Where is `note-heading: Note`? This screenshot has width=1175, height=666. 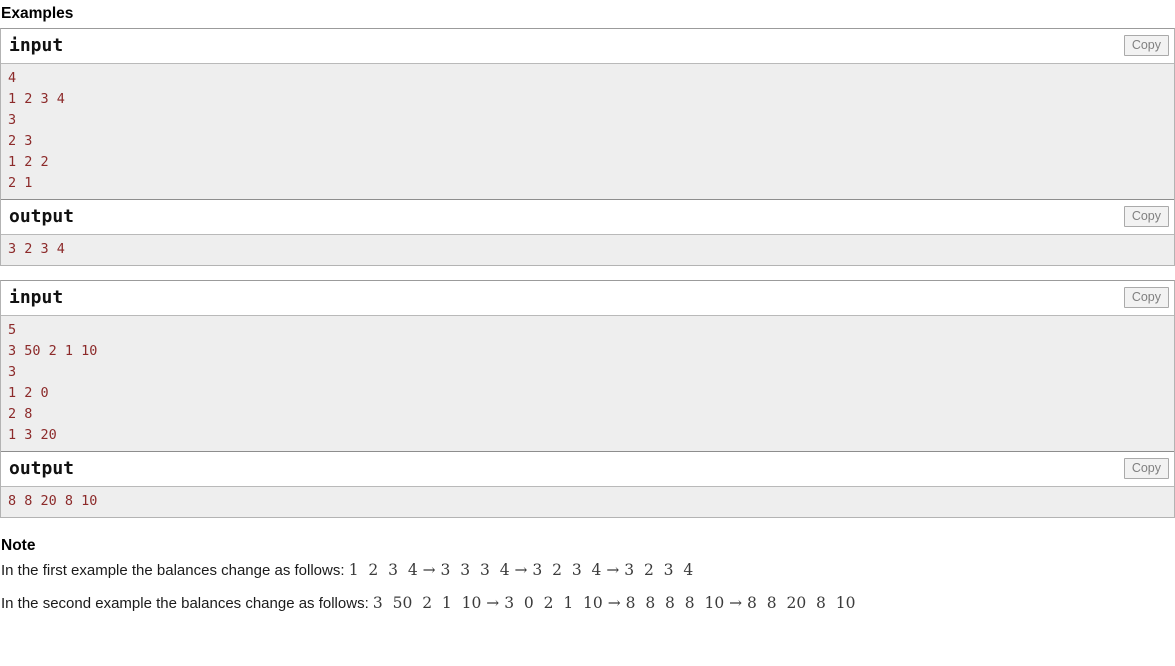
note-heading: Note is located at coordinates (18, 545).